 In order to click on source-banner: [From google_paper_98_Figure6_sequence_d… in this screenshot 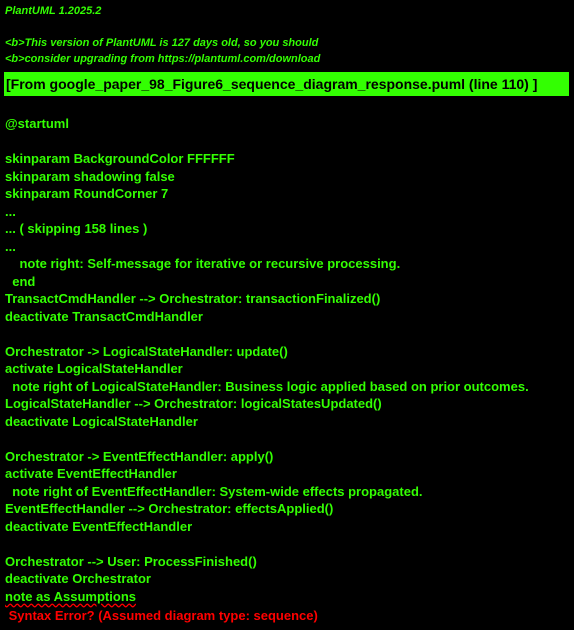, I will do `click(286, 84)`.